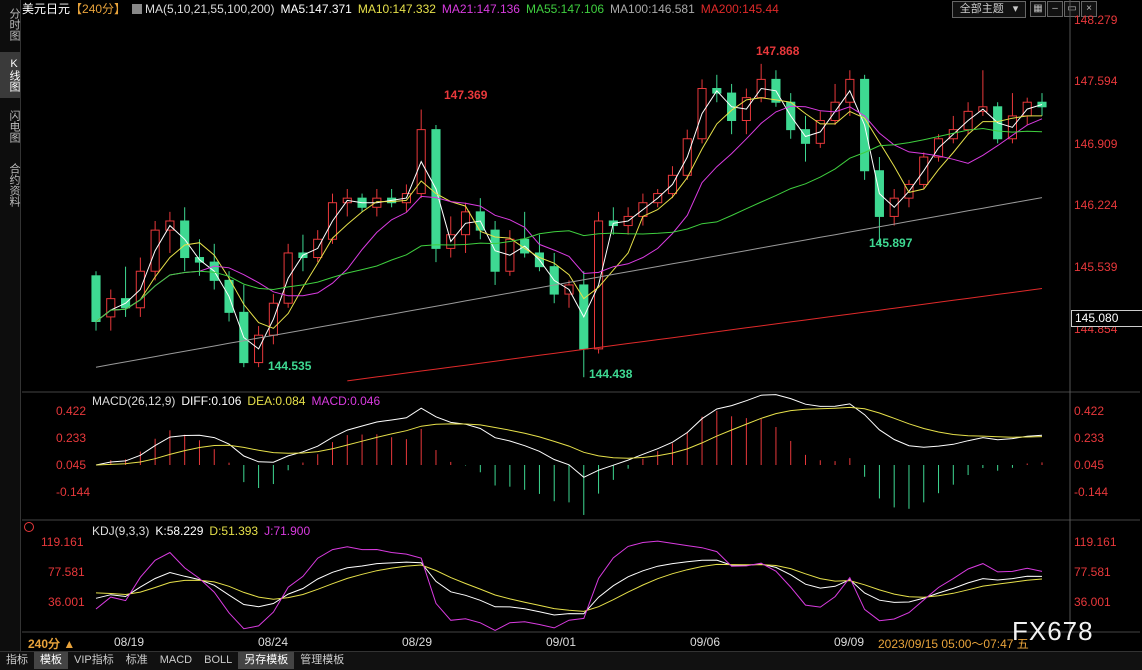 This screenshot has height=670, width=1142. What do you see at coordinates (569, 436) in the screenshot?
I see `macd-dea-line` at bounding box center [569, 436].